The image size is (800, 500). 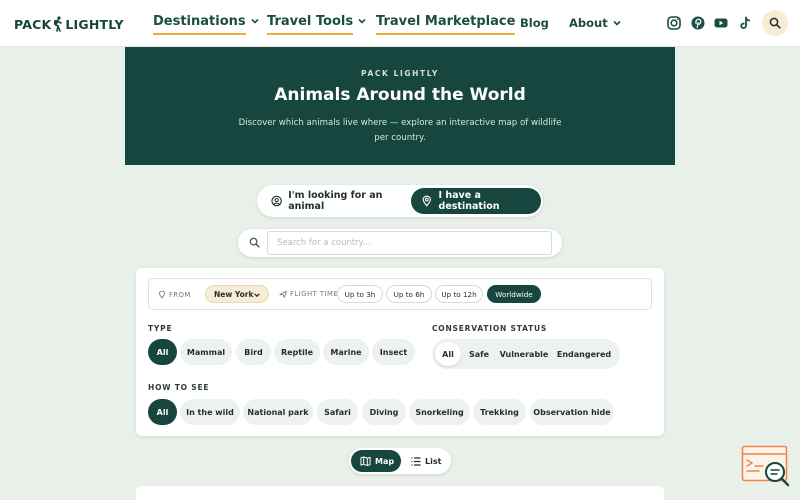 I want to click on type-chip-label: Reptile, so click(x=297, y=352).